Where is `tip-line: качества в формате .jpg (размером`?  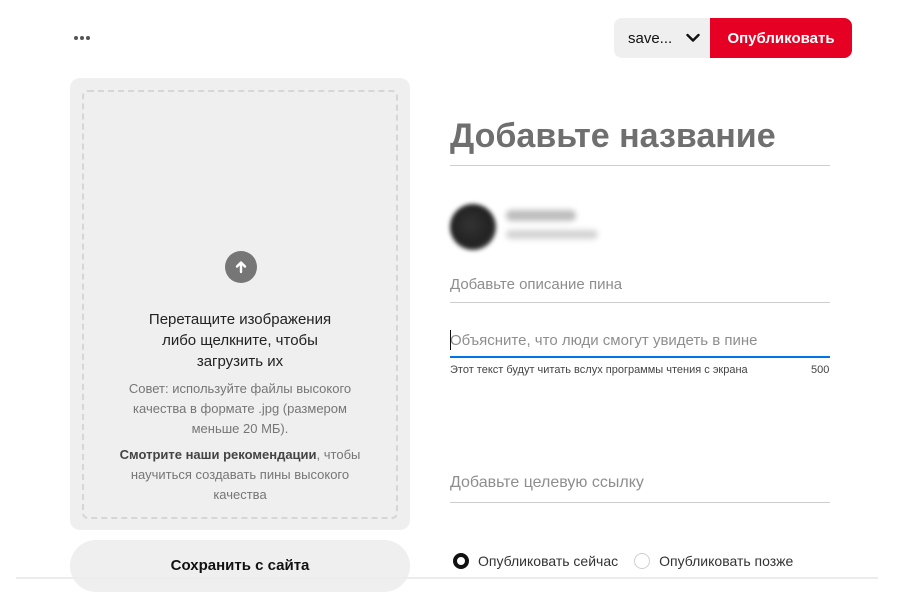
tip-line: качества в формате .jpg (размером is located at coordinates (240, 408).